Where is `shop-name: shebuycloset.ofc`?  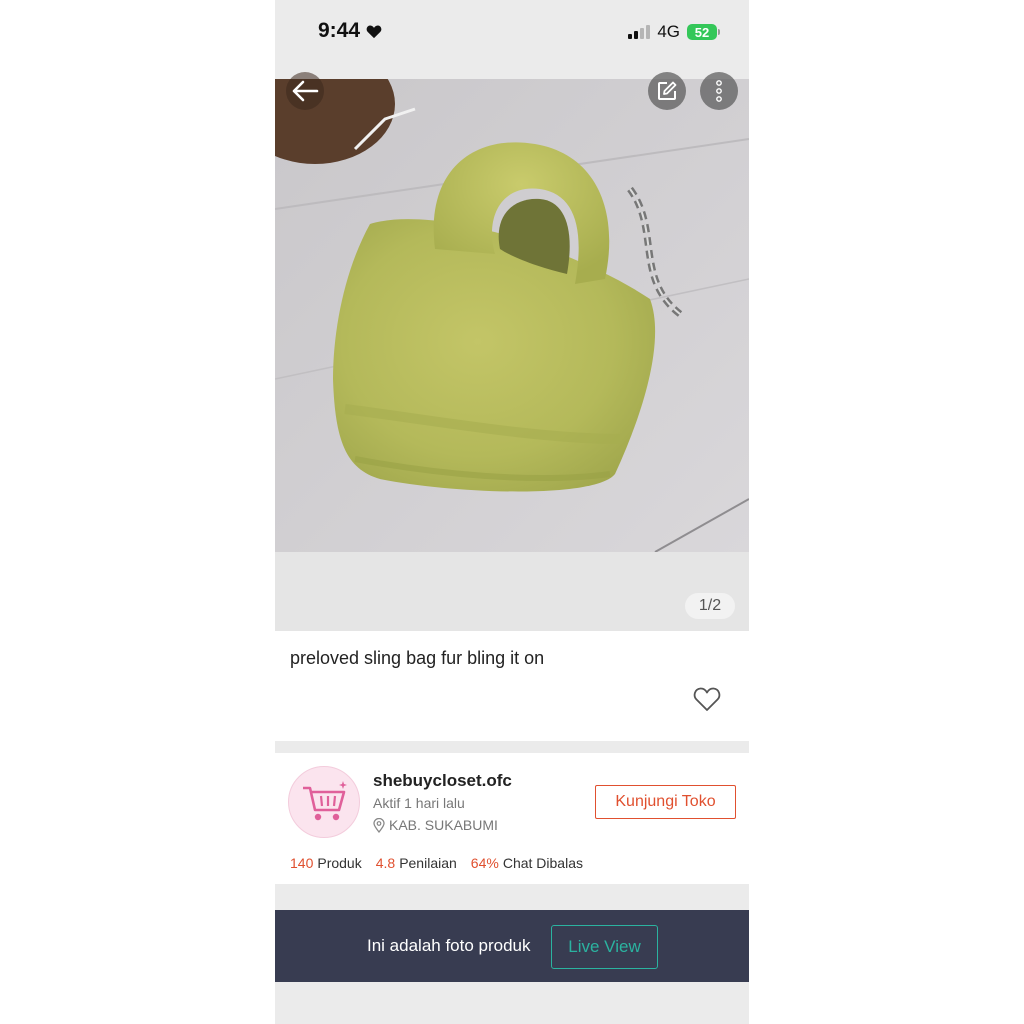
shop-name: shebuycloset.ofc is located at coordinates (442, 781).